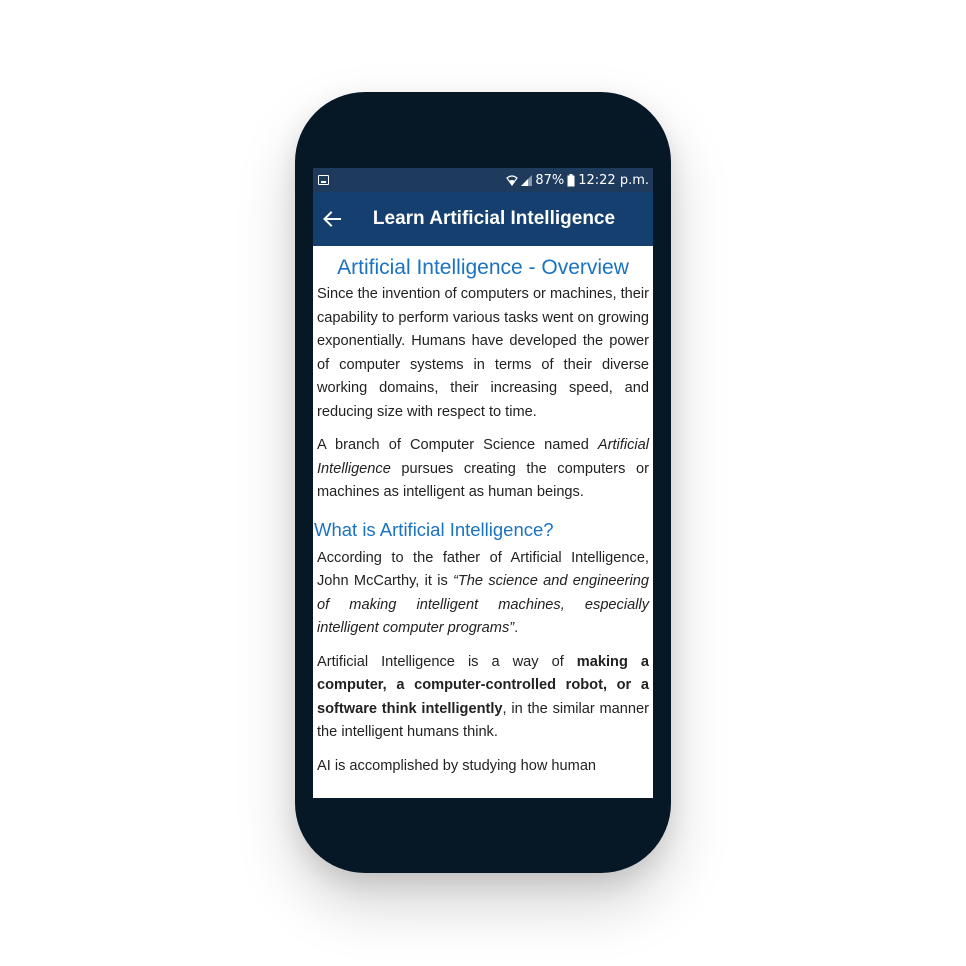 This screenshot has height=966, width=966. I want to click on app-title: Learn Artificial Intelligence, so click(494, 218).